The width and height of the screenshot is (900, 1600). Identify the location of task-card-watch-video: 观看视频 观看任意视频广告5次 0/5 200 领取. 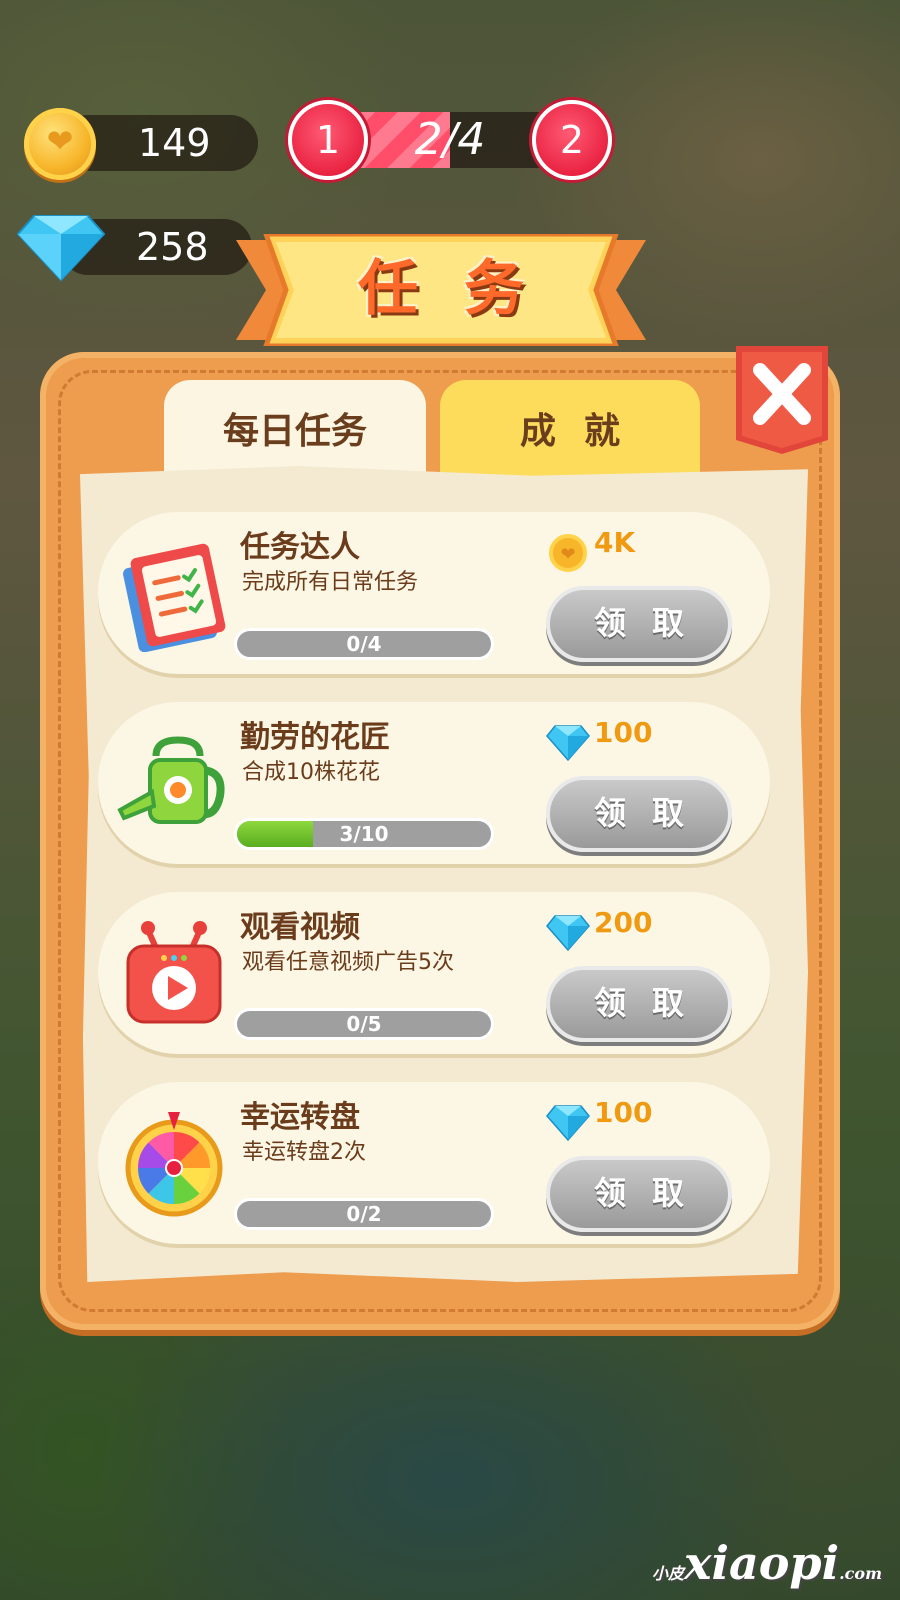
(434, 973).